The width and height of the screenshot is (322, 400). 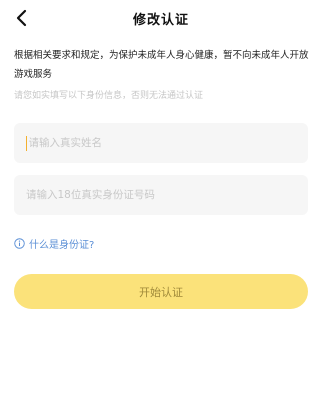 I want to click on start-verification-button: 开始认证, so click(x=161, y=291).